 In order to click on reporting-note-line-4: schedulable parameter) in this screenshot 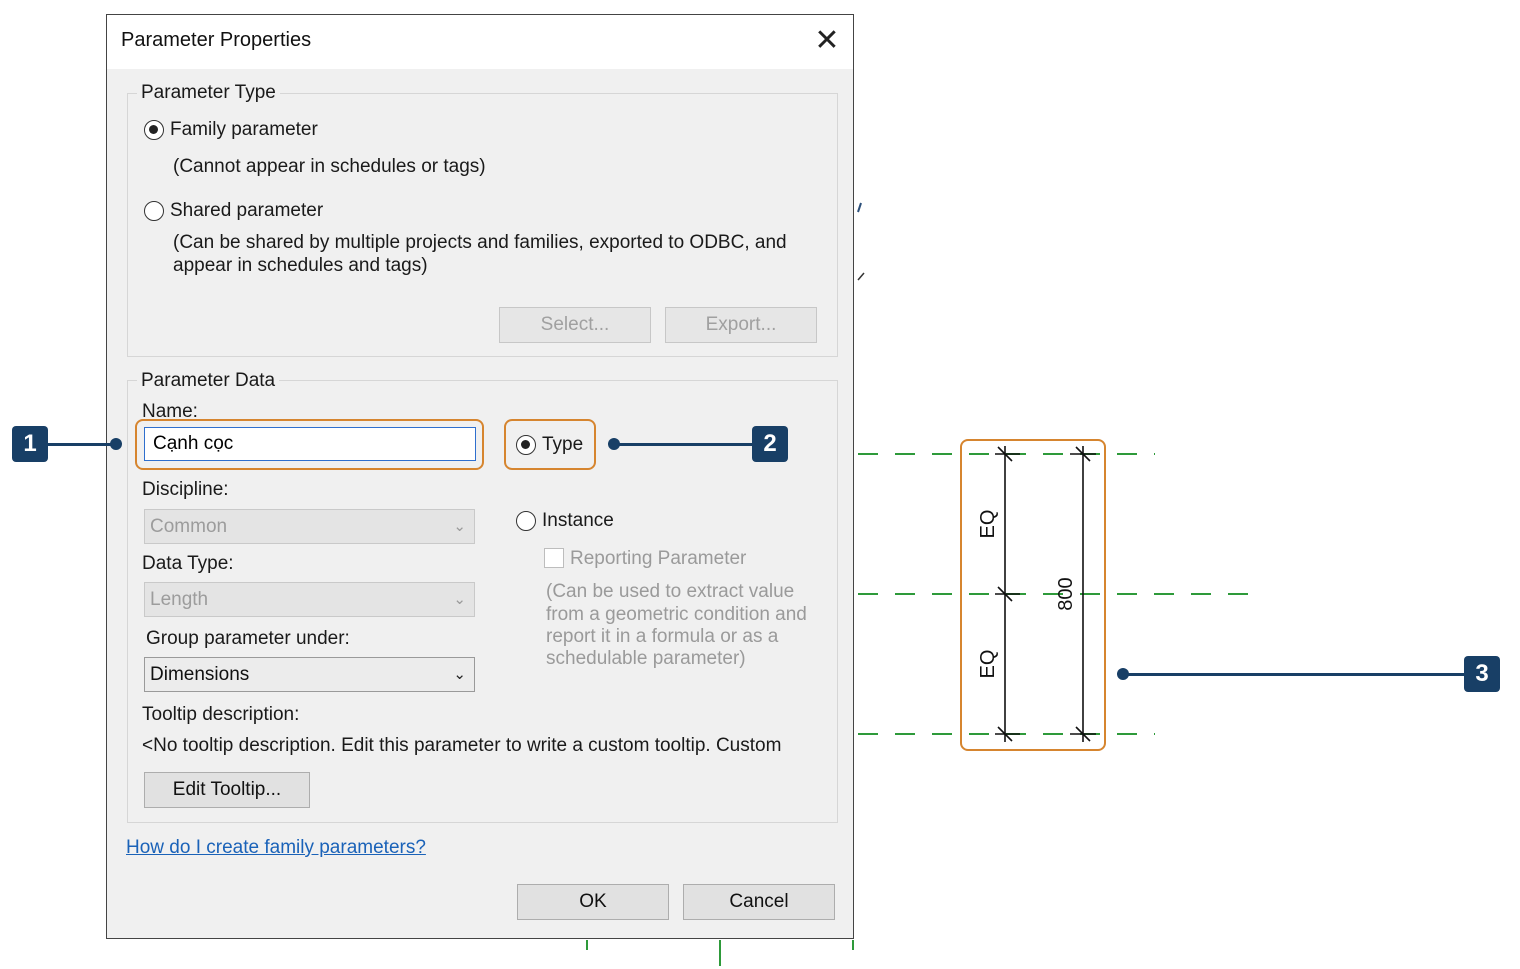, I will do `click(646, 658)`.